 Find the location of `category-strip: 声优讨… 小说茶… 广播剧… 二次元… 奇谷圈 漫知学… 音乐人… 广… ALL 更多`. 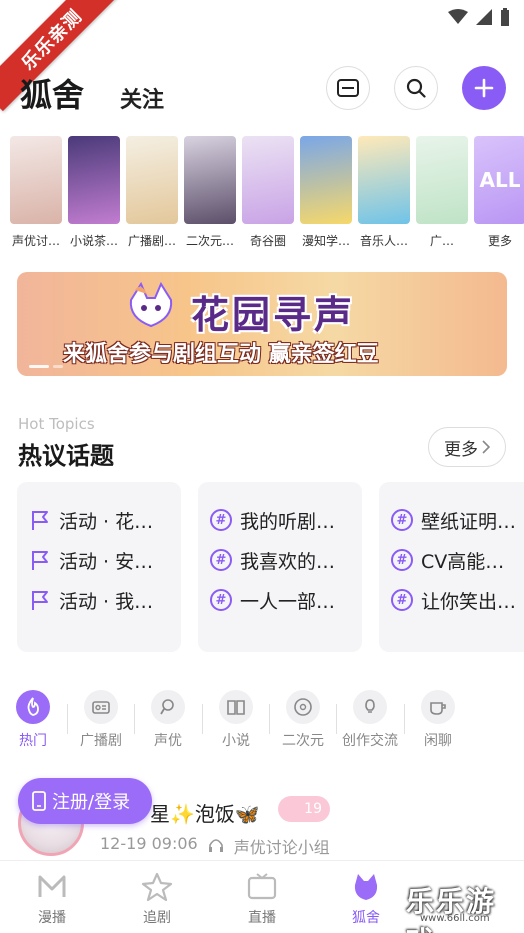

category-strip: 声优讨… 小说茶… 广播剧… 二次元… 奇谷圈 漫知学… 音乐人… 广… ALL 更多 is located at coordinates (267, 195).